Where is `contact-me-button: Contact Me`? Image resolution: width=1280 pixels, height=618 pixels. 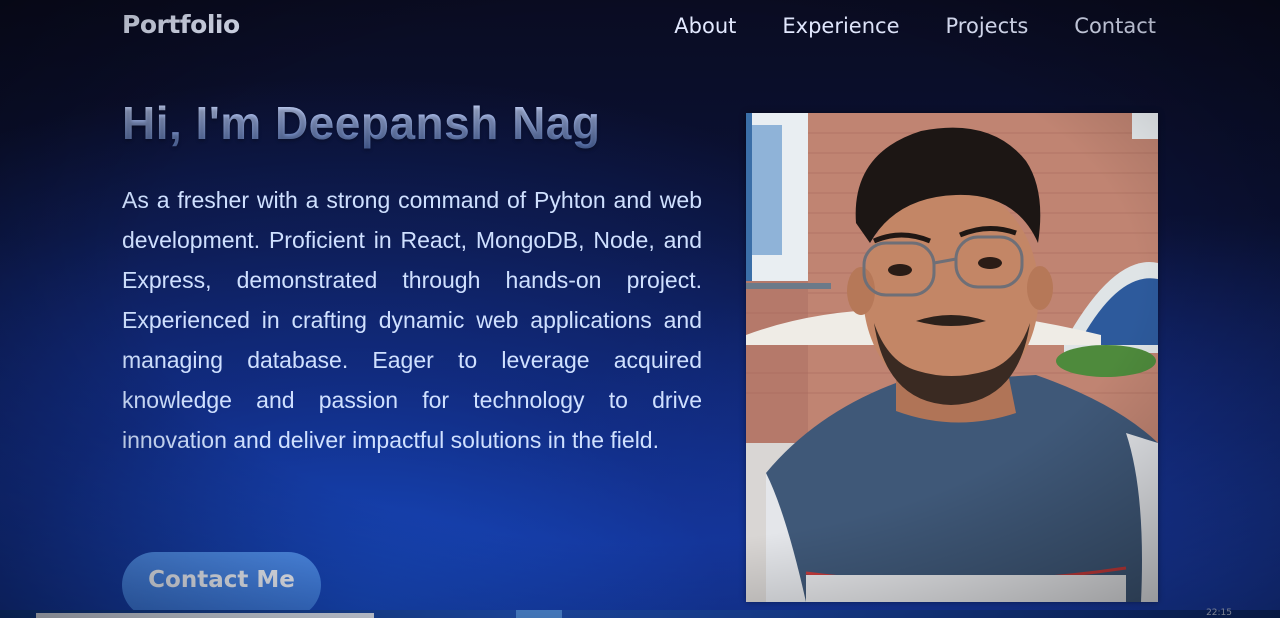 contact-me-button: Contact Me is located at coordinates (221, 585).